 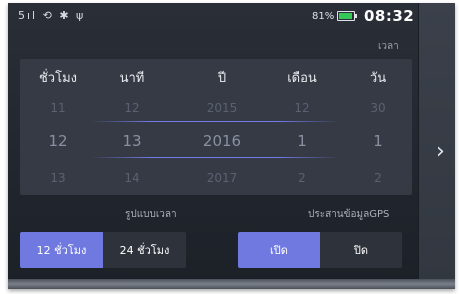 What do you see at coordinates (378, 178) in the screenshot?
I see `day-next: 2` at bounding box center [378, 178].